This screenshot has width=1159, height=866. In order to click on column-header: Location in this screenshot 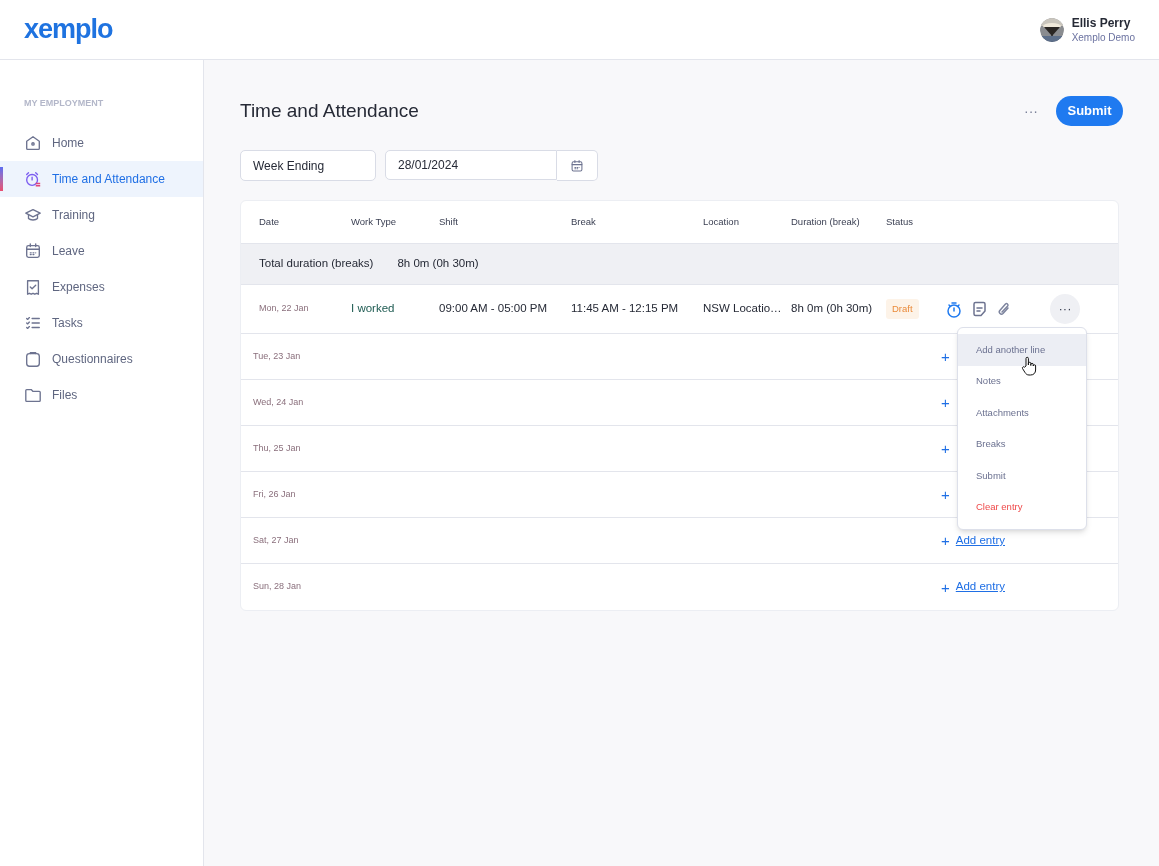, I will do `click(721, 221)`.